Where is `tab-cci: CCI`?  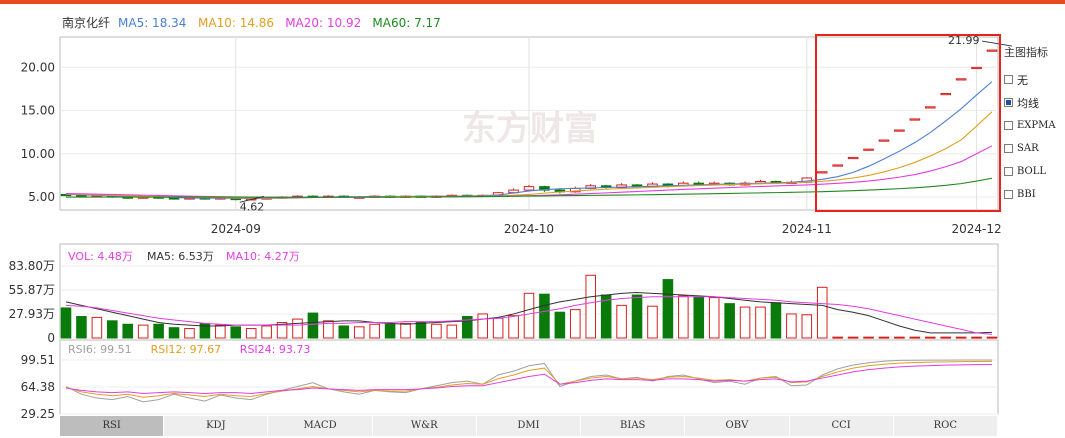
tab-cci: CCI is located at coordinates (842, 426).